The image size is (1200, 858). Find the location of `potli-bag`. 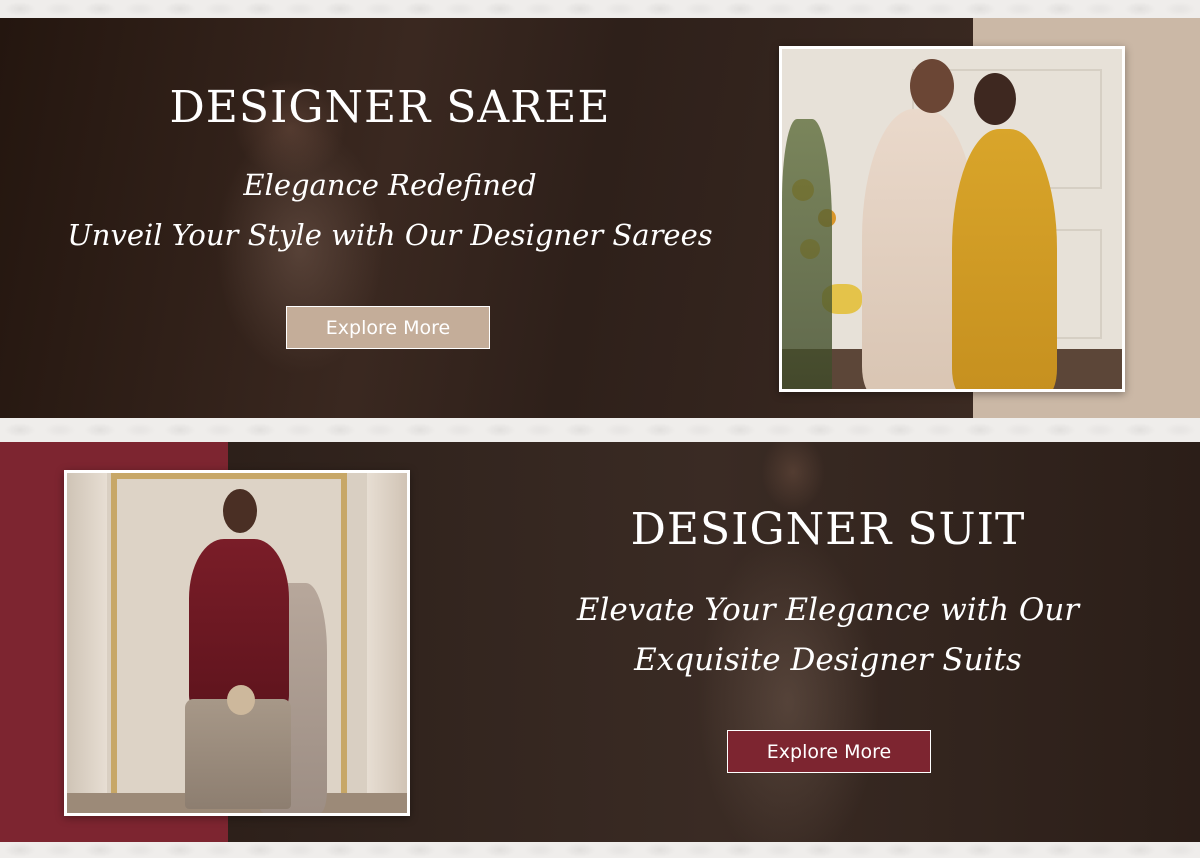

potli-bag is located at coordinates (241, 700).